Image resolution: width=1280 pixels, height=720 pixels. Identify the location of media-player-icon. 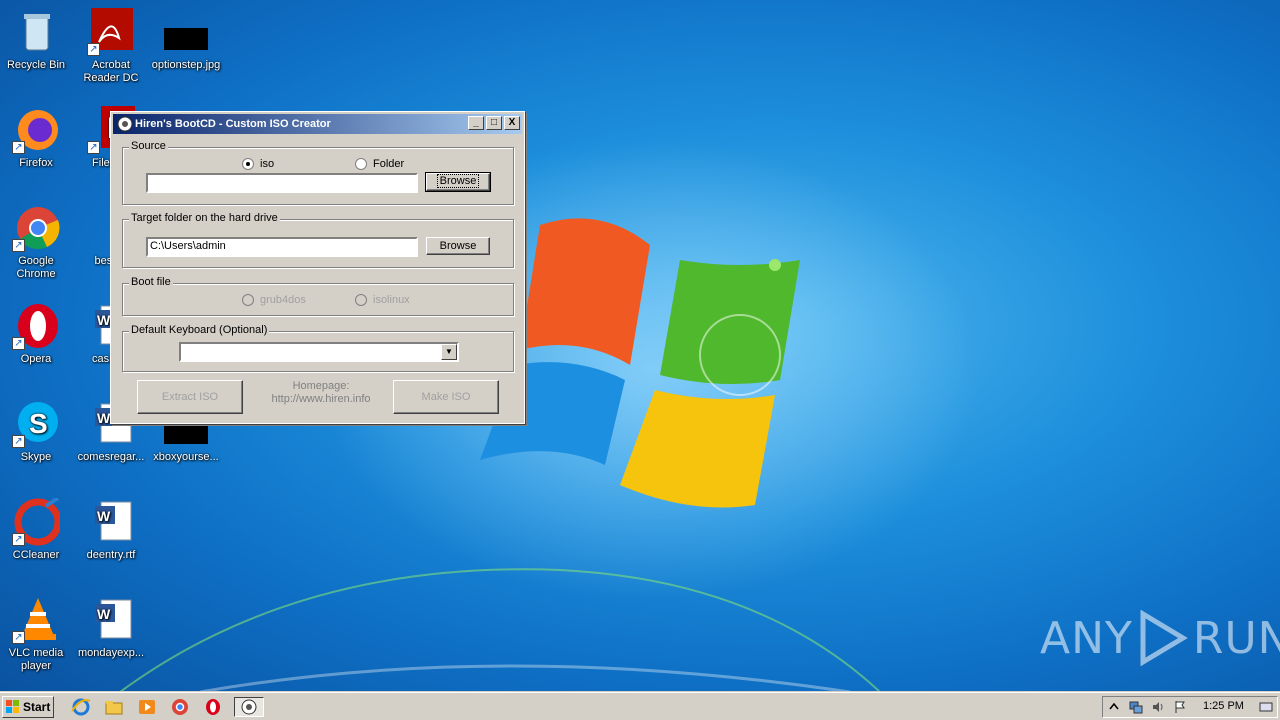
(147, 707).